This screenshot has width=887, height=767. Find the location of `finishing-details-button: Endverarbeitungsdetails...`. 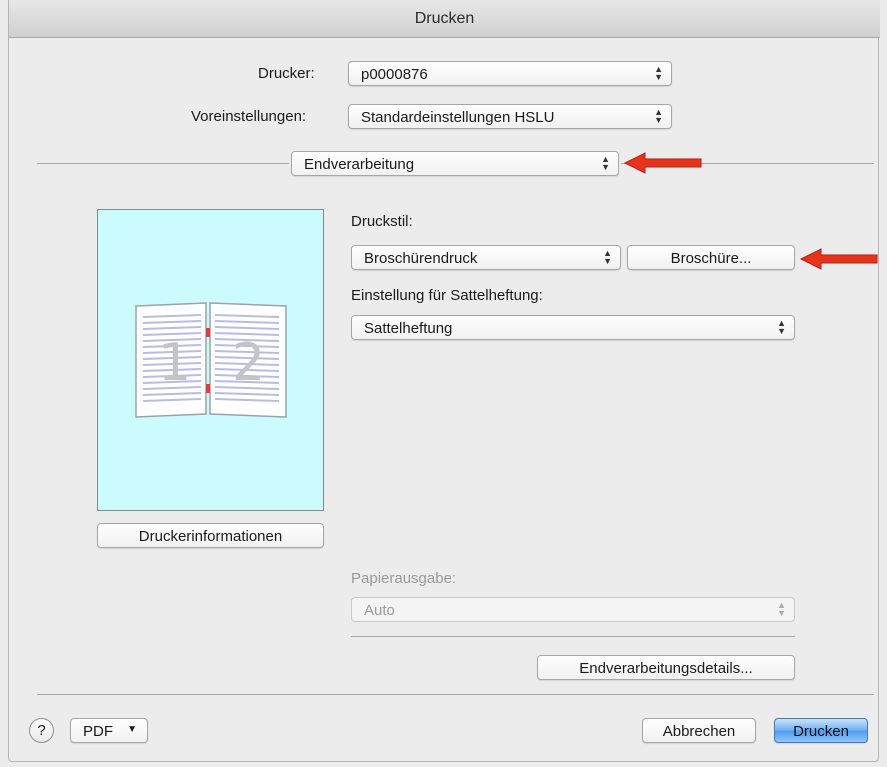

finishing-details-button: Endverarbeitungsdetails... is located at coordinates (666, 667).